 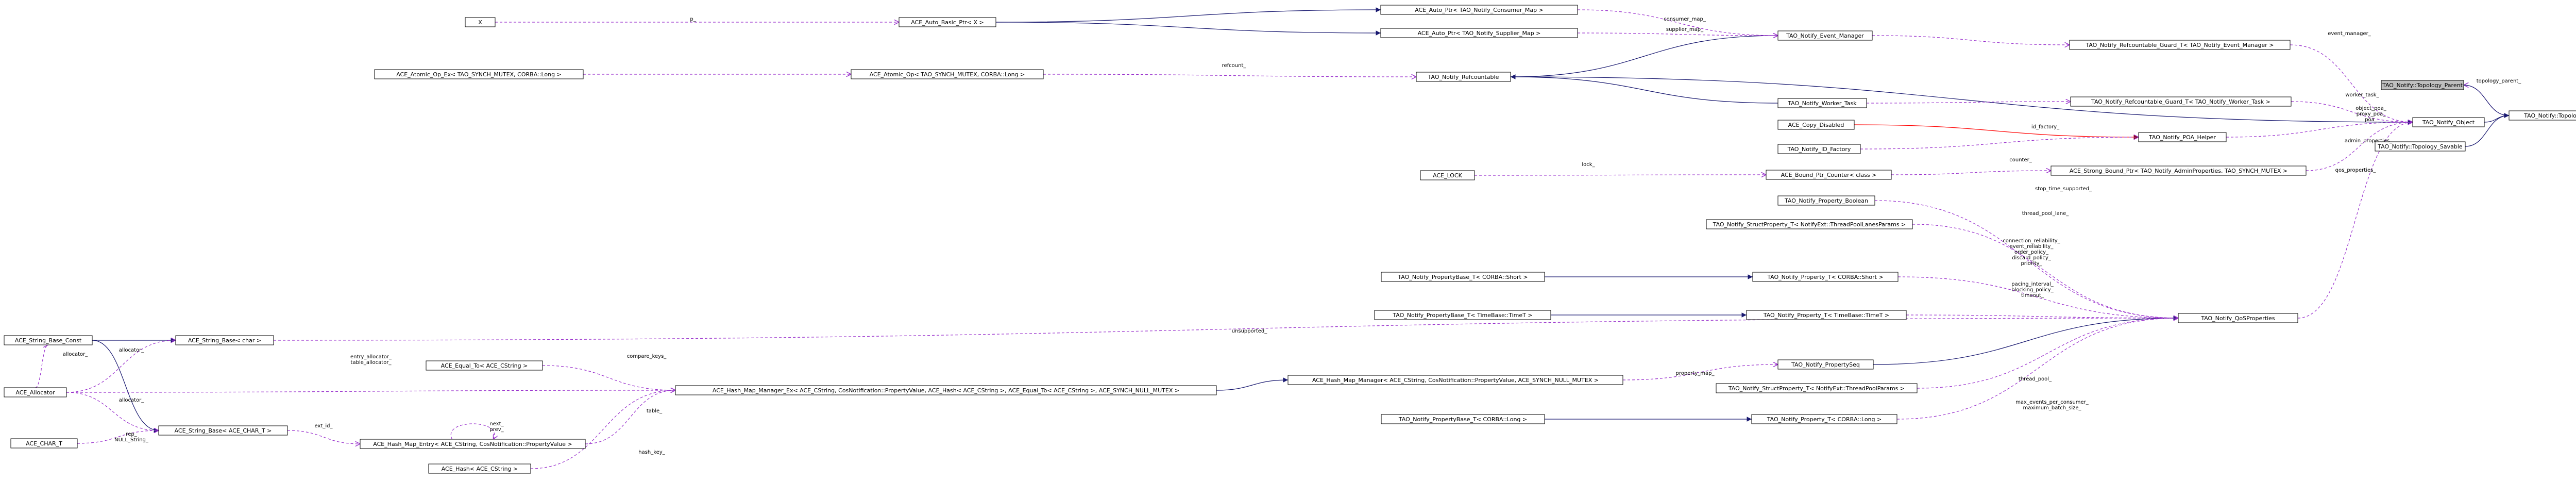 I want to click on class-node-label: TAO_Notify_Refcountable, so click(x=1463, y=77).